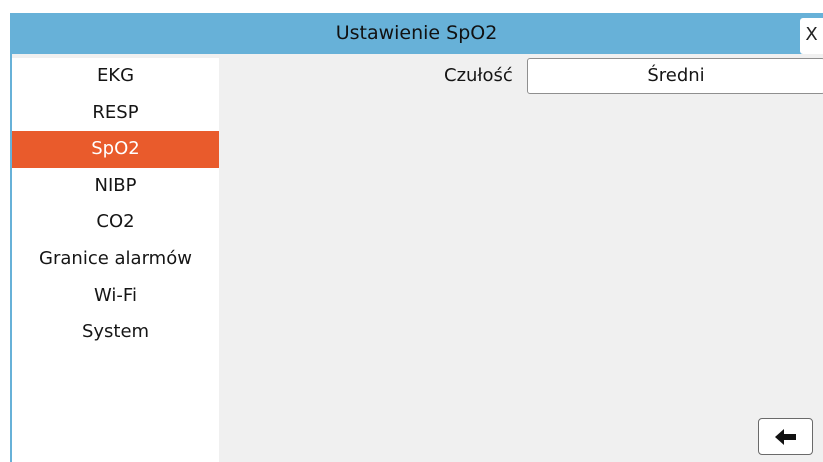  Describe the element at coordinates (115, 149) in the screenshot. I see `sidebar-item-spo2: SpO2` at that location.